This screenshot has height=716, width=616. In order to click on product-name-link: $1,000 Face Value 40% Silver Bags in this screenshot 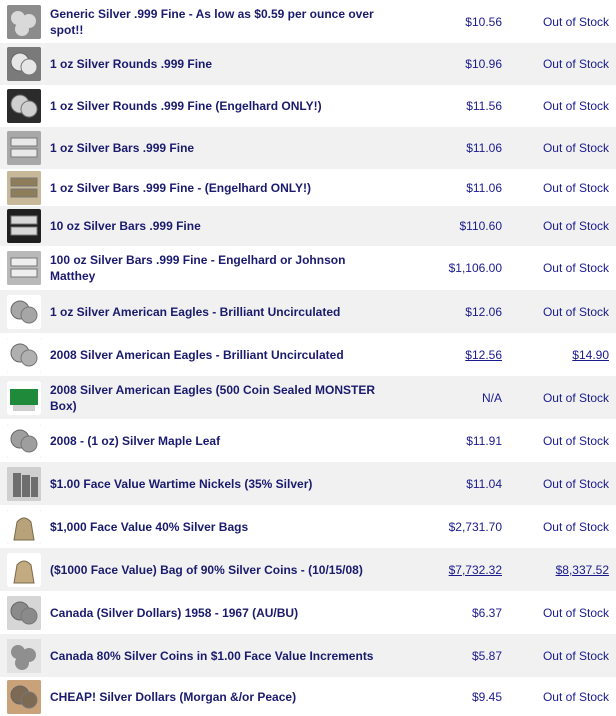, I will do `click(215, 527)`.